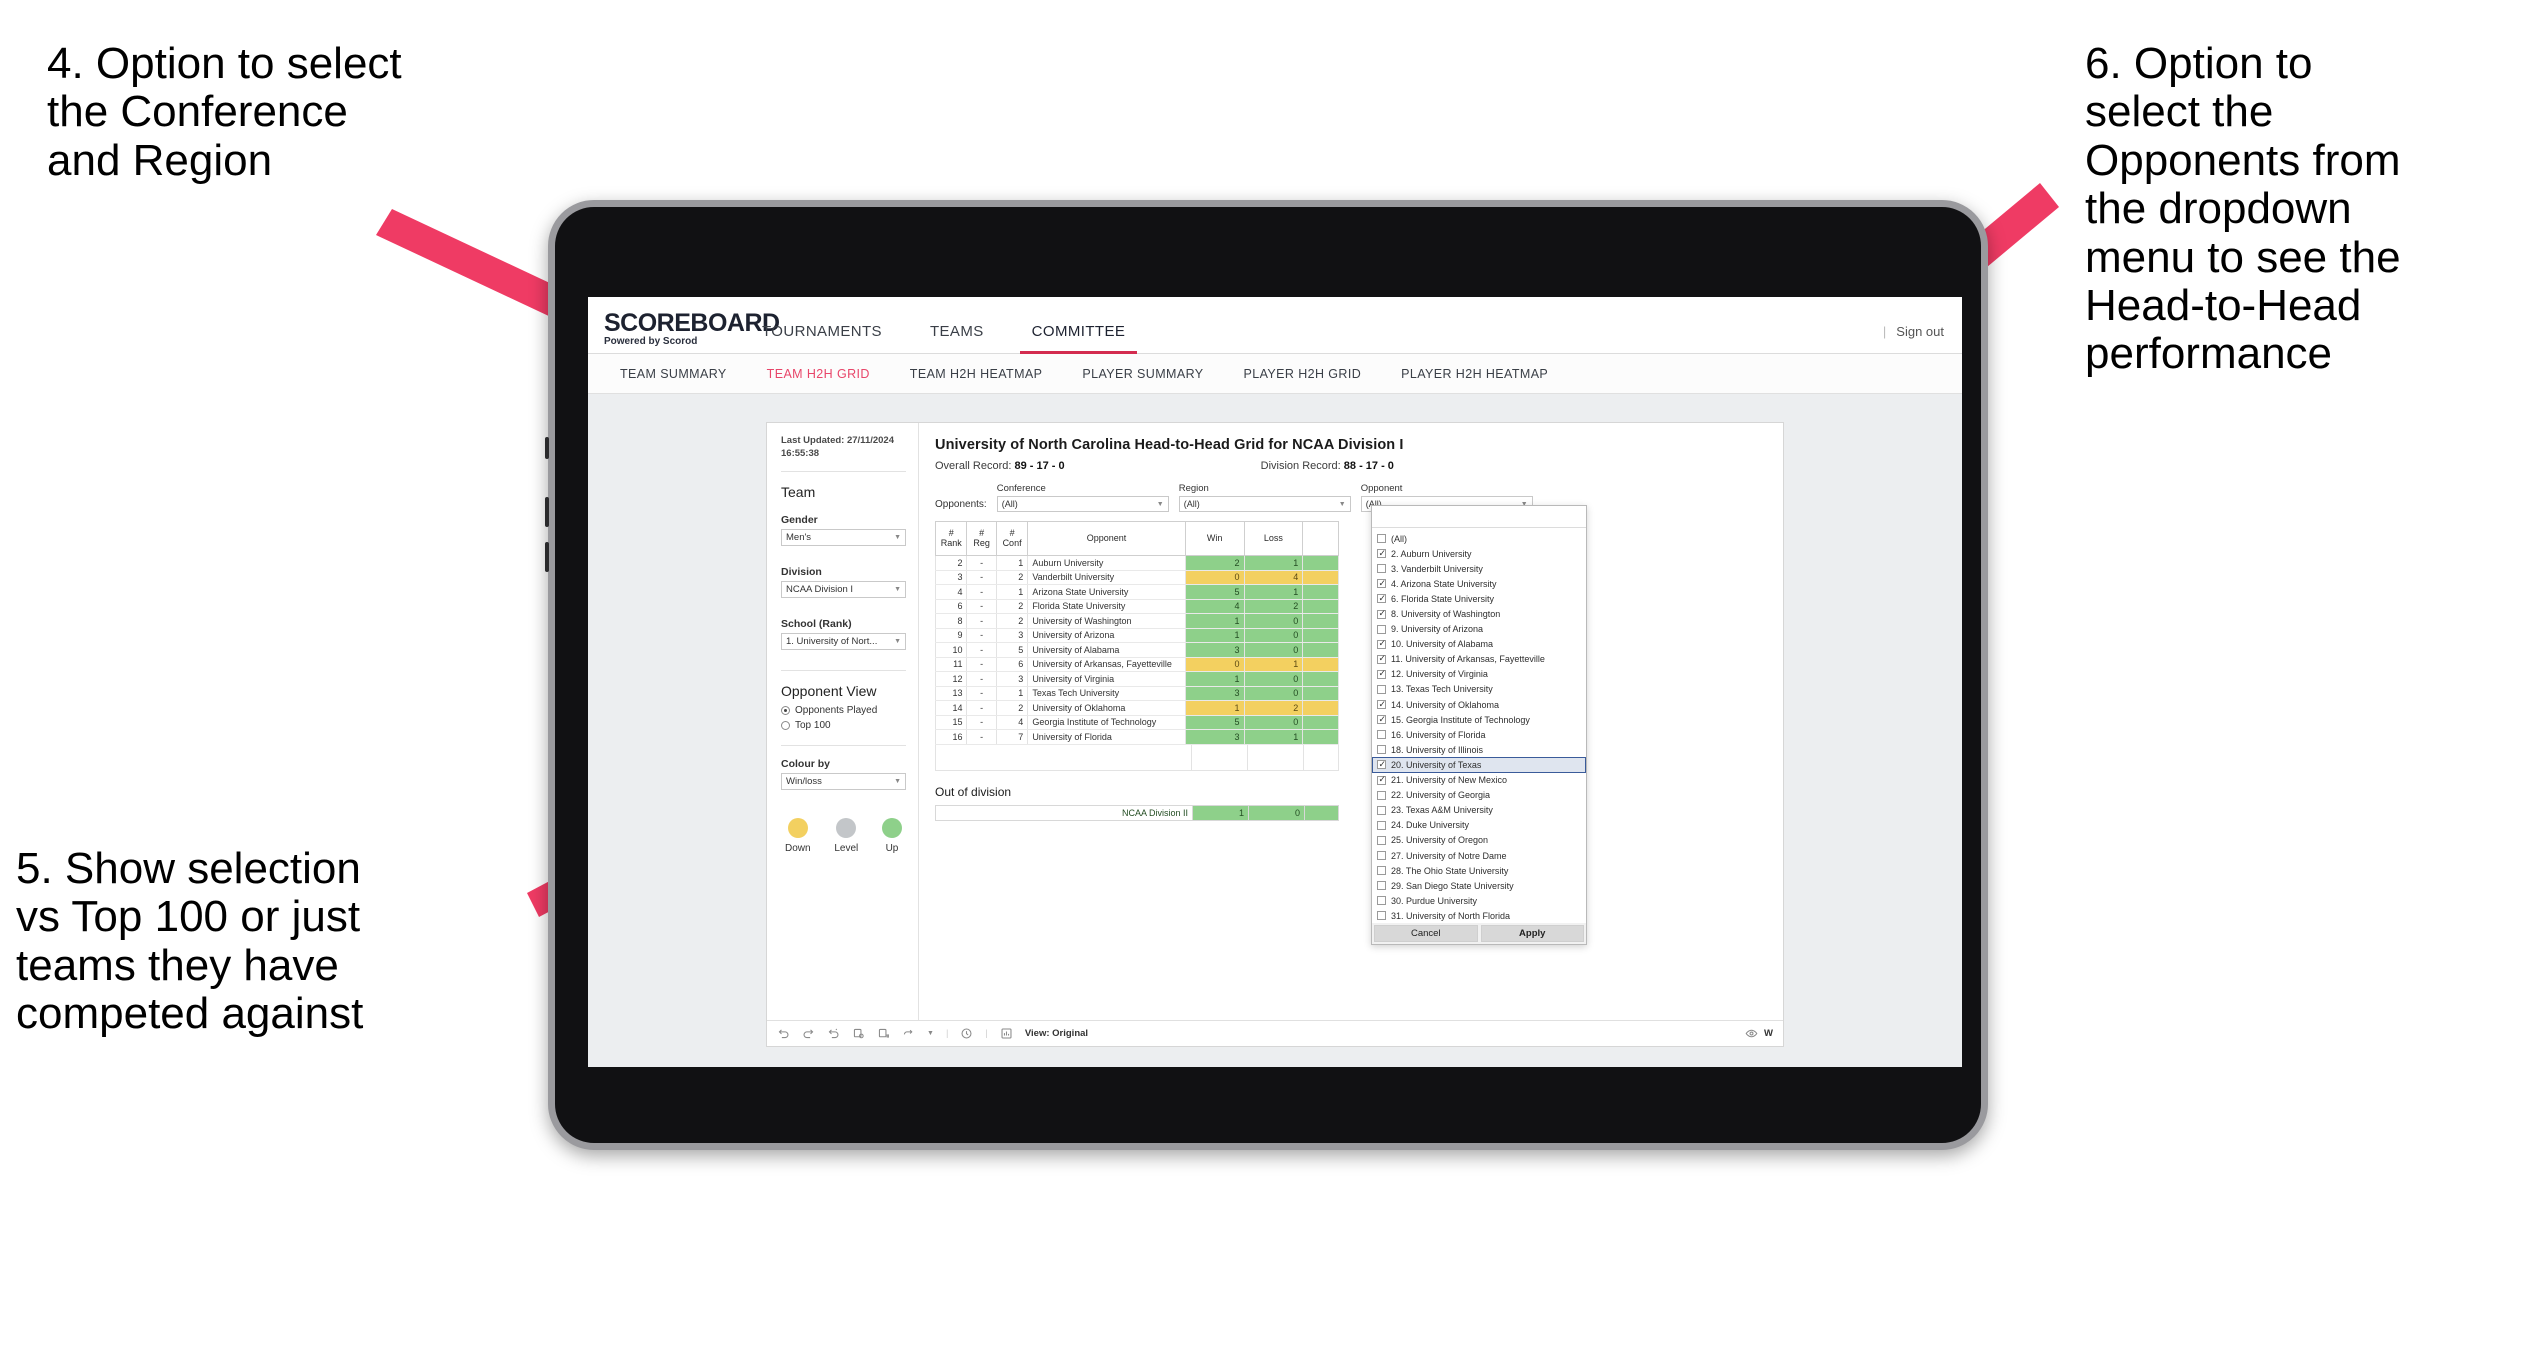  I want to click on opponent-dropdown-item: 11. University of Arkansas, Fayetteville, so click(1479, 659).